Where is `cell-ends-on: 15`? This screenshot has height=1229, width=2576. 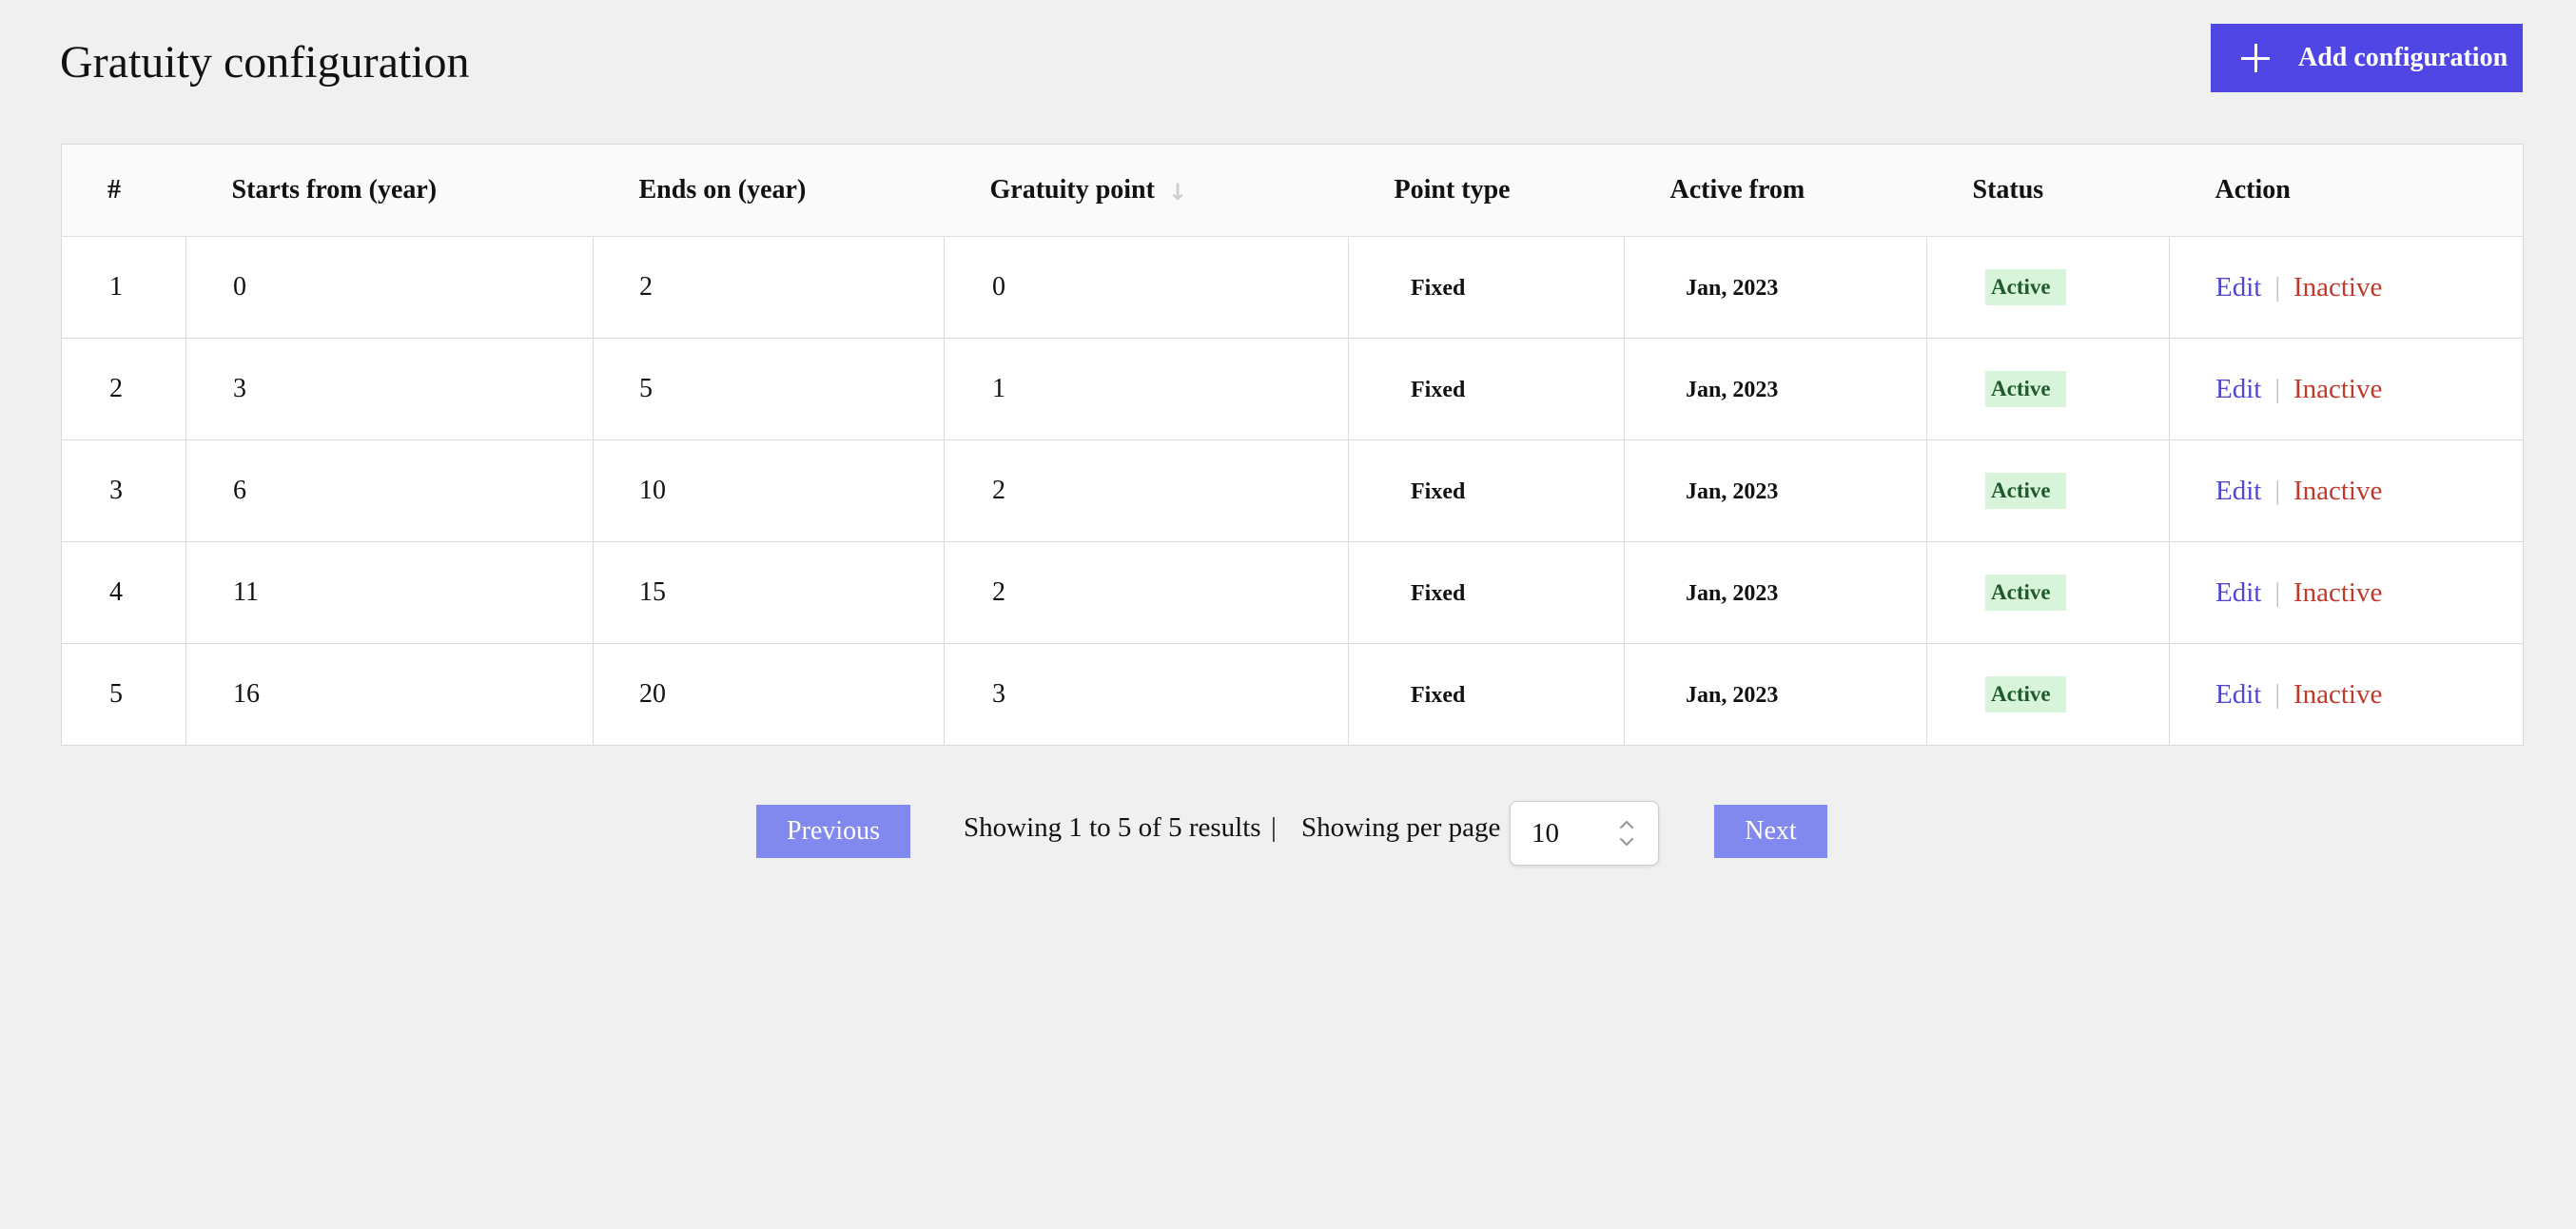
cell-ends-on: 15 is located at coordinates (769, 592).